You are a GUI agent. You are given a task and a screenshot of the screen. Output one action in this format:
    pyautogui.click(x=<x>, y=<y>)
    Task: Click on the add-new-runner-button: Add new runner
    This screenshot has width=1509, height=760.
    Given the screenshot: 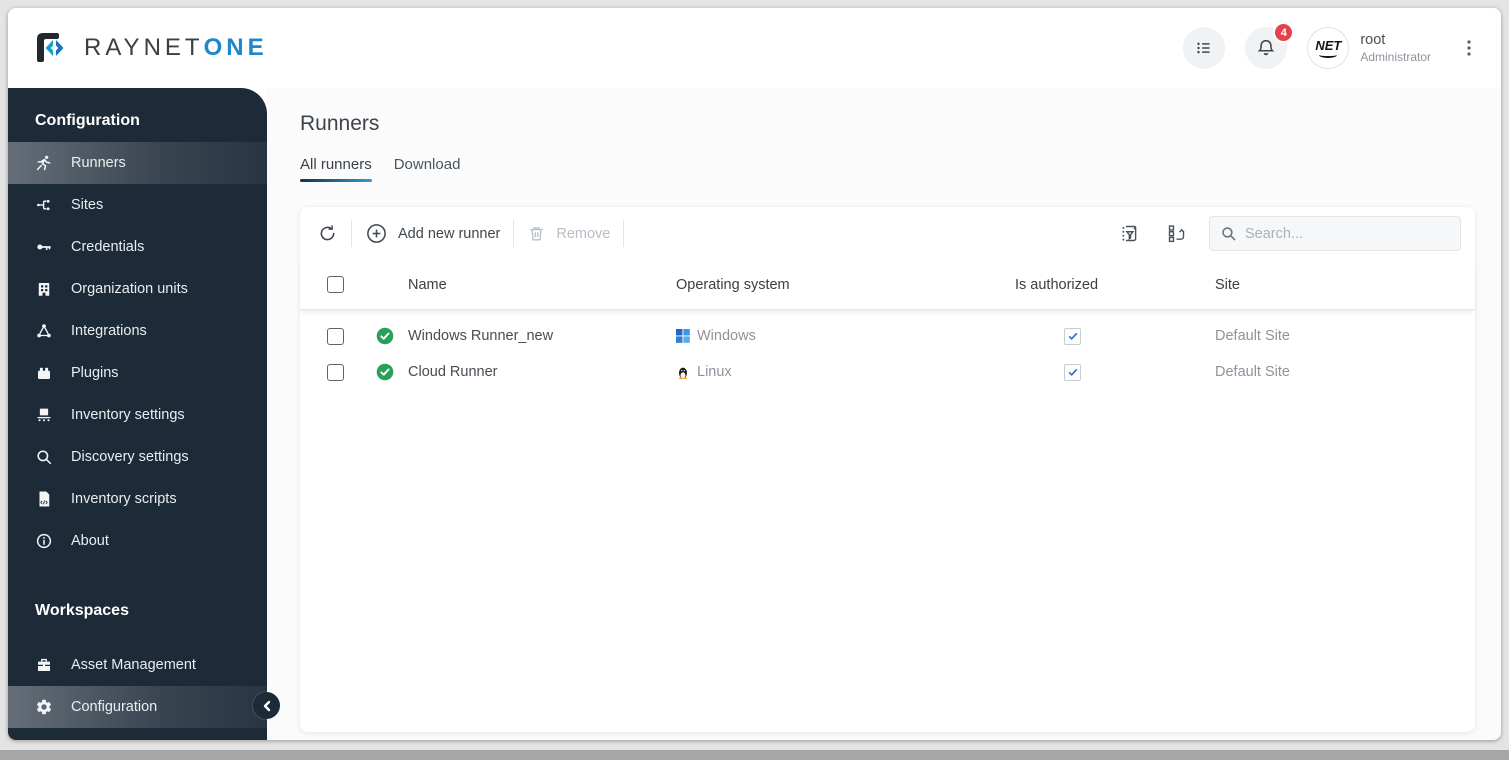 What is the action you would take?
    pyautogui.click(x=432, y=233)
    